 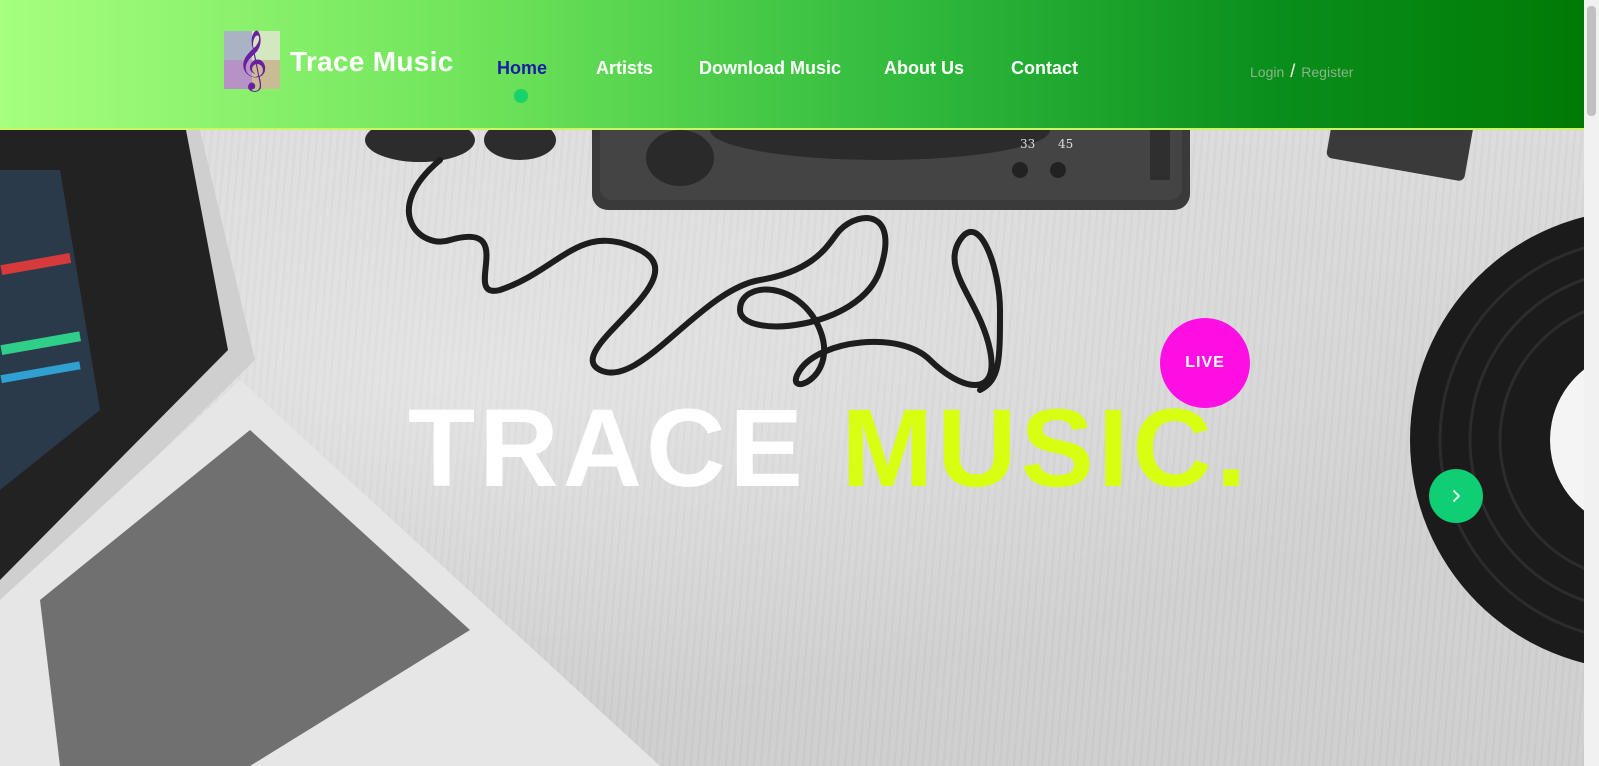 I want to click on hero-title-white: TRACE, so click(x=607, y=448).